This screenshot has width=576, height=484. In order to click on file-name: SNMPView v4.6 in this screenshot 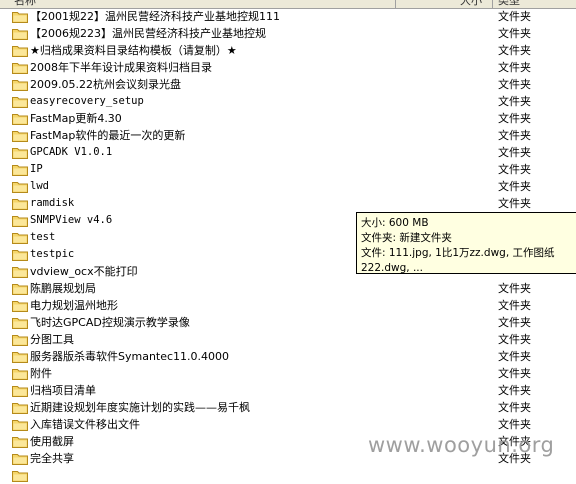, I will do `click(71, 220)`.